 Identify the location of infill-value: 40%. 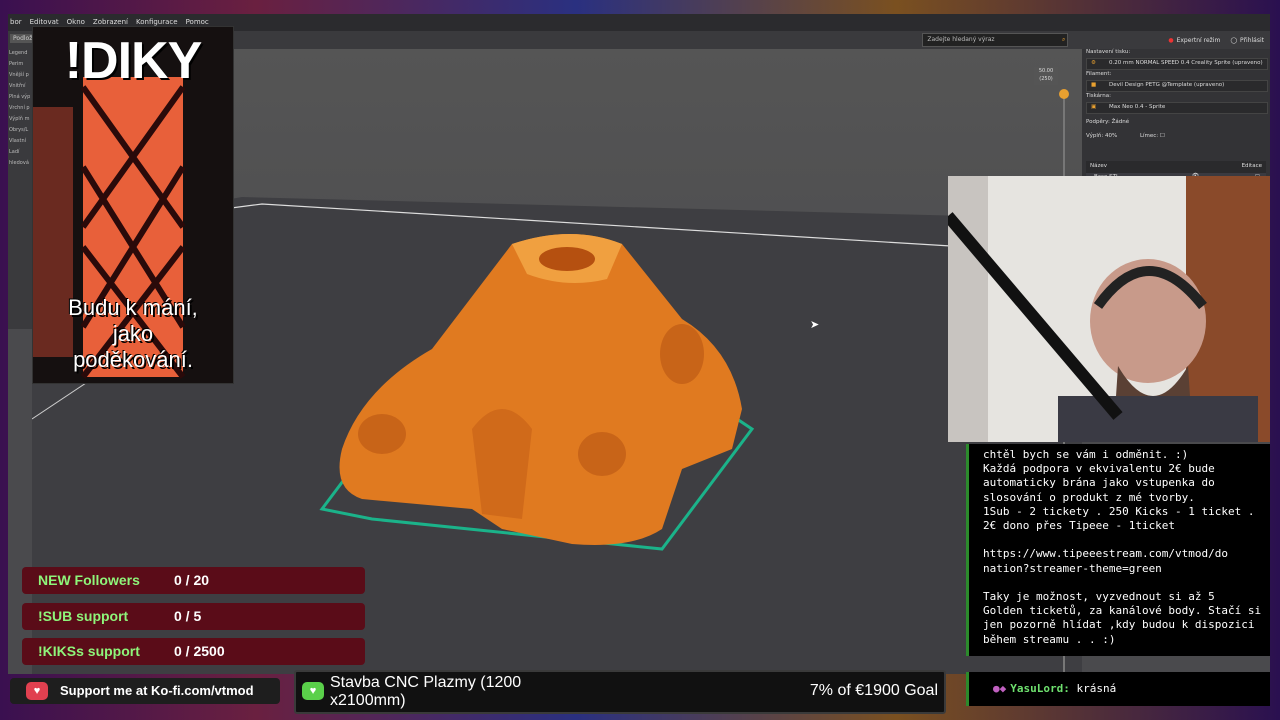
(1111, 136).